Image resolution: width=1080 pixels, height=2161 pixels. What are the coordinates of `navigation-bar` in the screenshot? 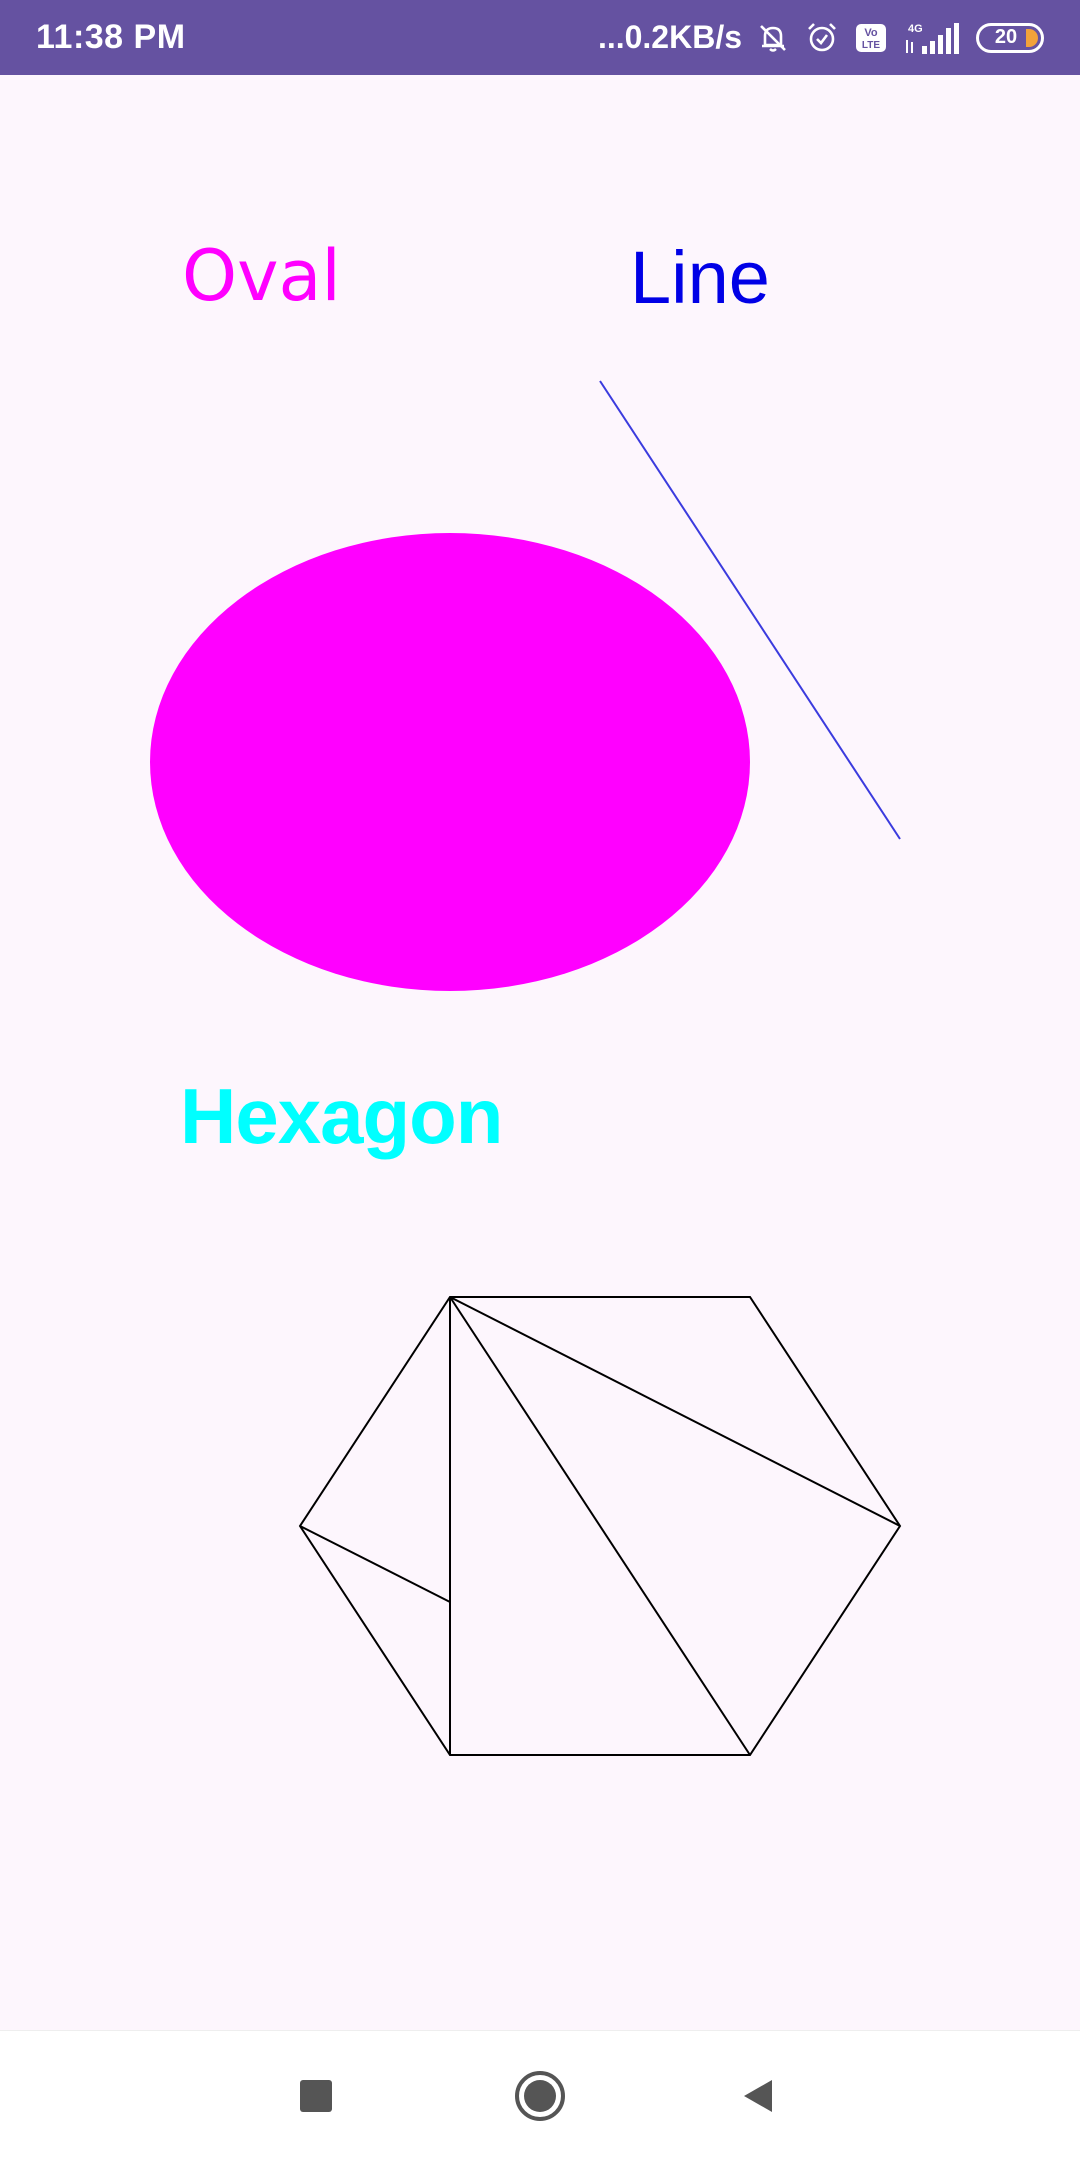 It's located at (540, 2095).